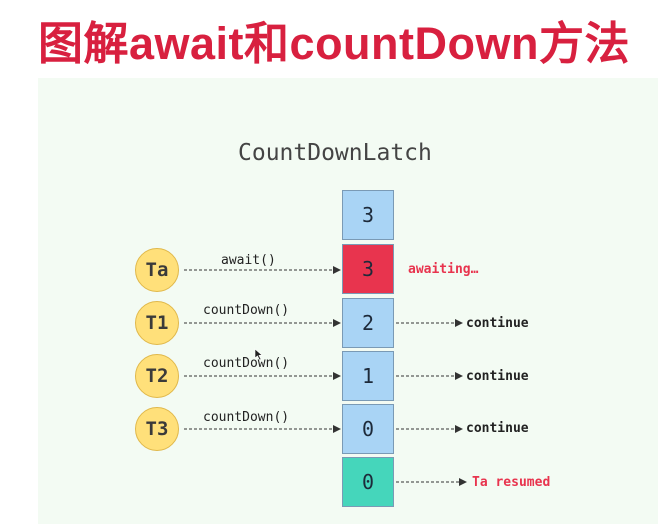 The width and height of the screenshot is (666, 524). What do you see at coordinates (368, 269) in the screenshot?
I see `latch-cell-ta: 3` at bounding box center [368, 269].